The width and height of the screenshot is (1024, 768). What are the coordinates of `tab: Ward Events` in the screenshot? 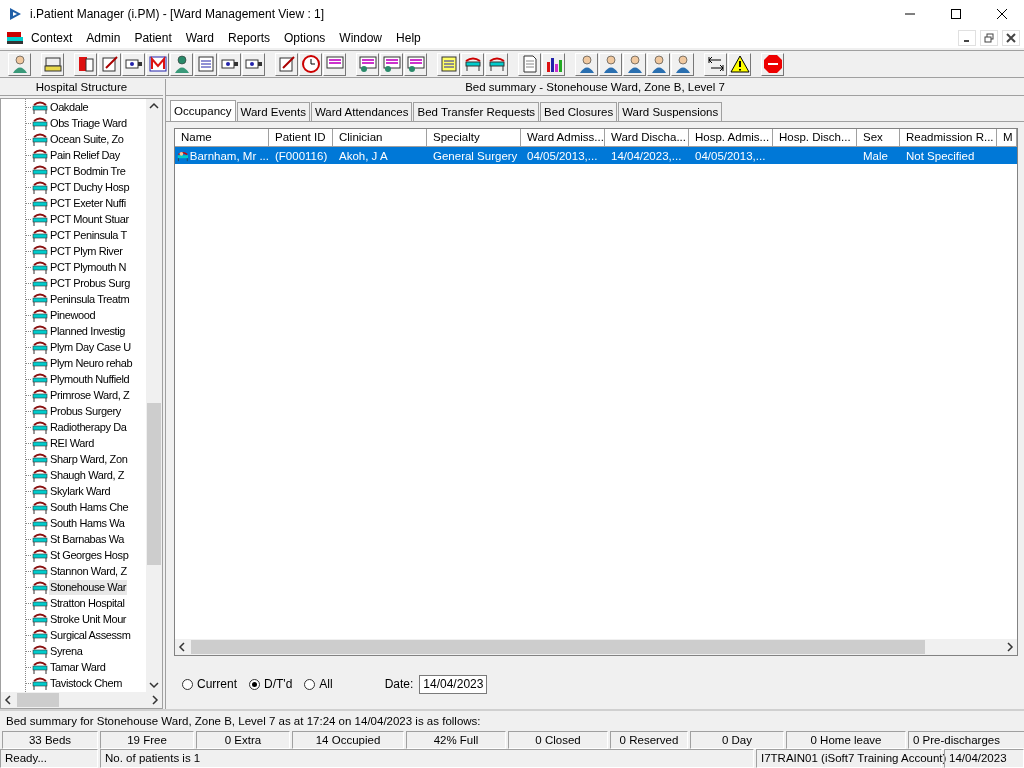 It's located at (273, 111).